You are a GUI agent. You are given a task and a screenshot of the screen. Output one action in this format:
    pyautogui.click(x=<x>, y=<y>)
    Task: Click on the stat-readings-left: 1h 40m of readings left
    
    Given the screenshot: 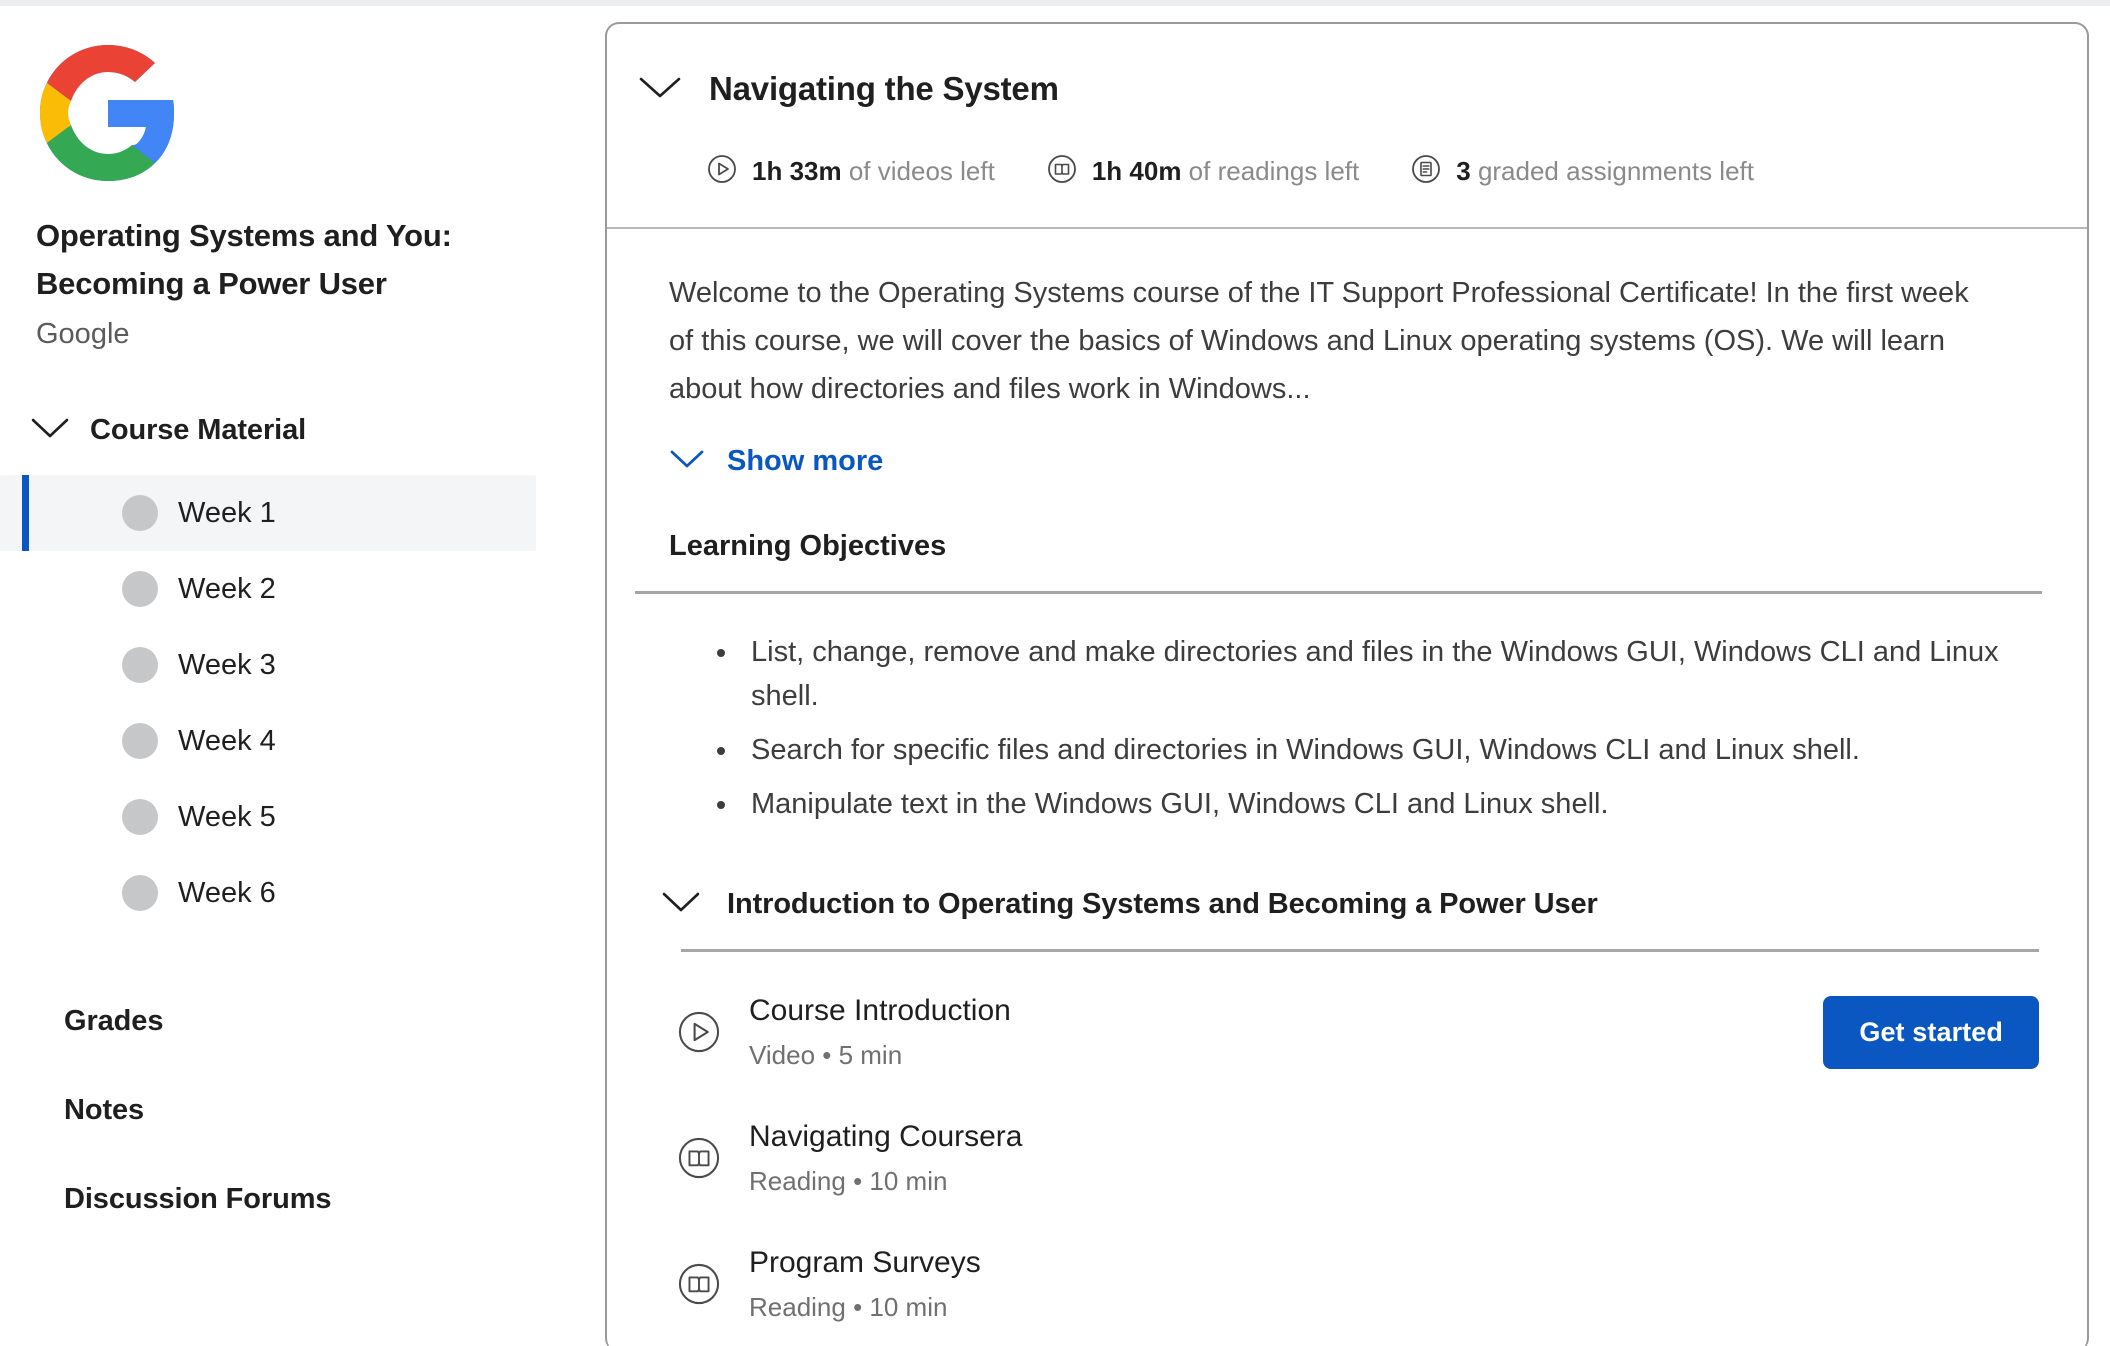 What is the action you would take?
    pyautogui.click(x=1203, y=171)
    